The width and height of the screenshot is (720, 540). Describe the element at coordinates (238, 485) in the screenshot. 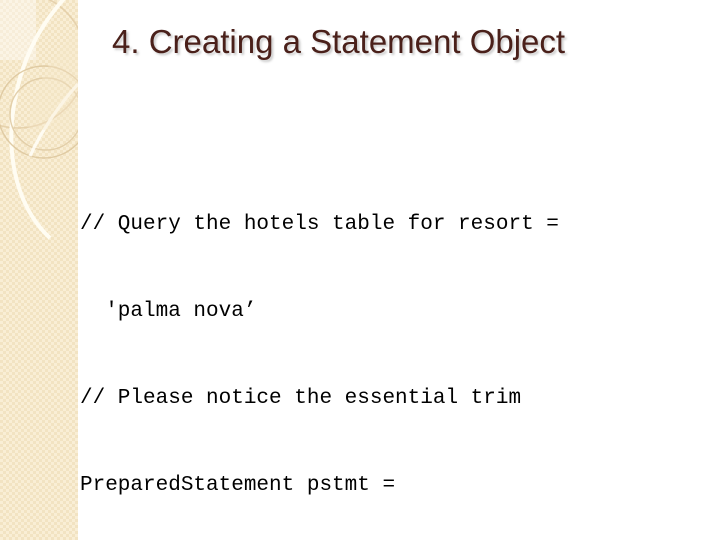

I see `code-line: PreparedStatement pstmt =` at that location.